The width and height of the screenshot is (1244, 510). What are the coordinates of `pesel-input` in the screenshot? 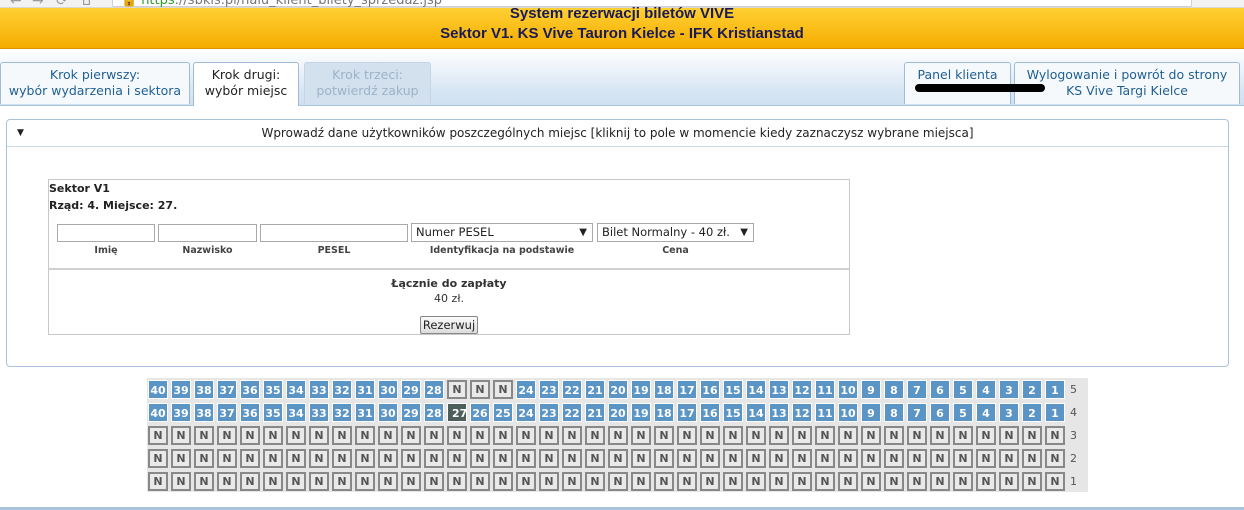 It's located at (334, 233).